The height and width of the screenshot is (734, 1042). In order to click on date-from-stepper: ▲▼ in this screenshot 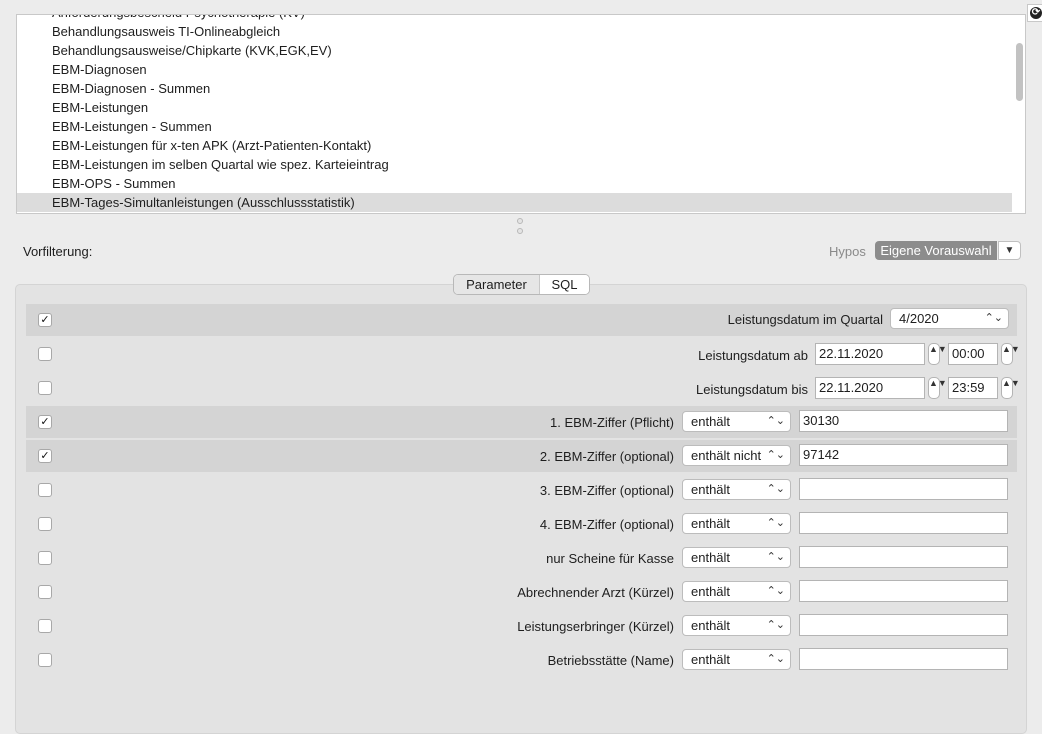, I will do `click(937, 354)`.